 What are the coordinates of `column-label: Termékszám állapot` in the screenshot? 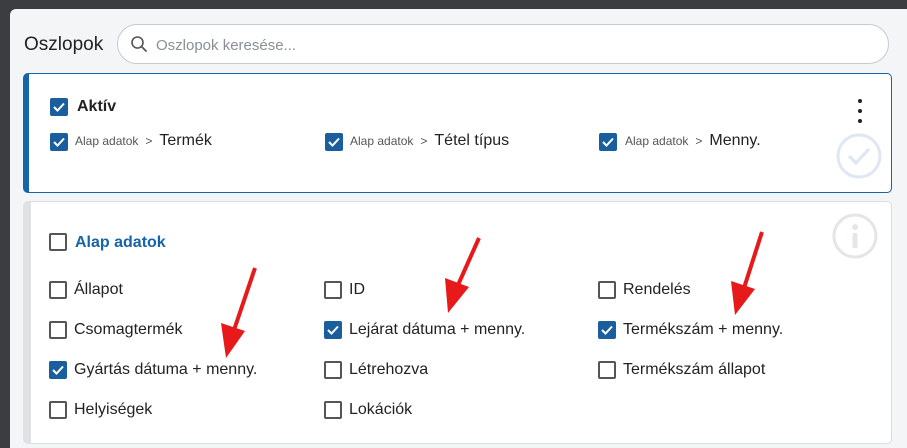 It's located at (694, 369).